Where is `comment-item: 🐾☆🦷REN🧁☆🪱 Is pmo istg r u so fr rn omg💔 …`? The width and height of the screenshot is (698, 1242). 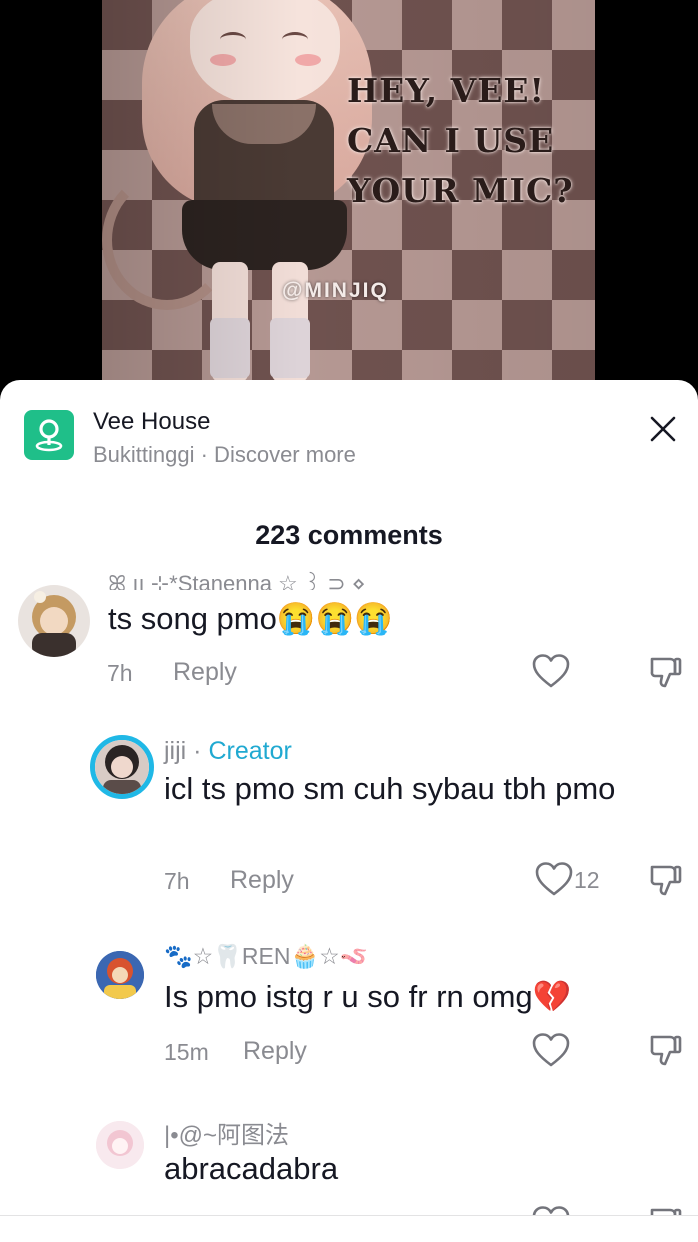 comment-item: 🐾☆🦷REN🧁☆🪱 Is pmo istg r u so fr rn omg💔 … is located at coordinates (349, 1013).